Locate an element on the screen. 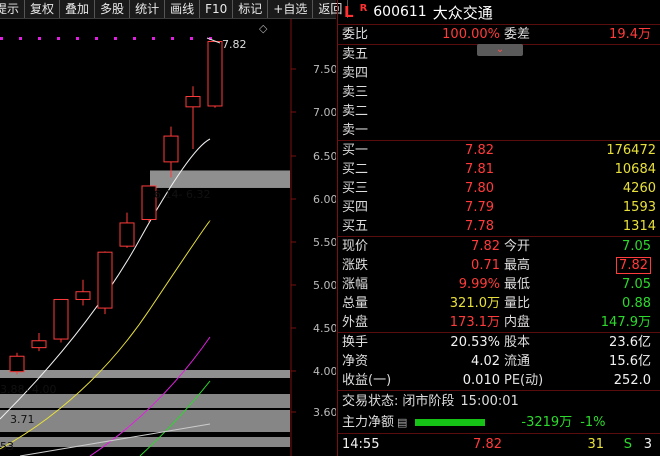 This screenshot has width=660, height=456. trade-status-label: 交易状态: is located at coordinates (370, 401).